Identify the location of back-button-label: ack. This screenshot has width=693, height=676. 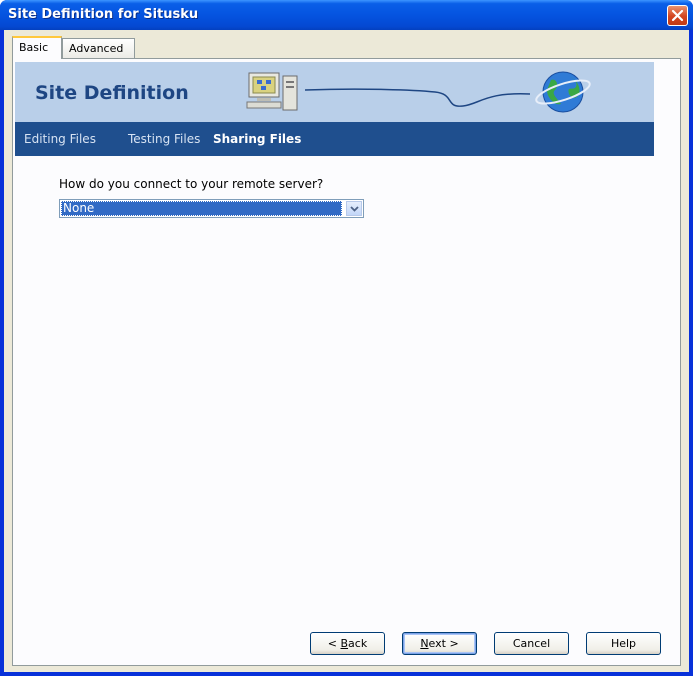
(358, 643).